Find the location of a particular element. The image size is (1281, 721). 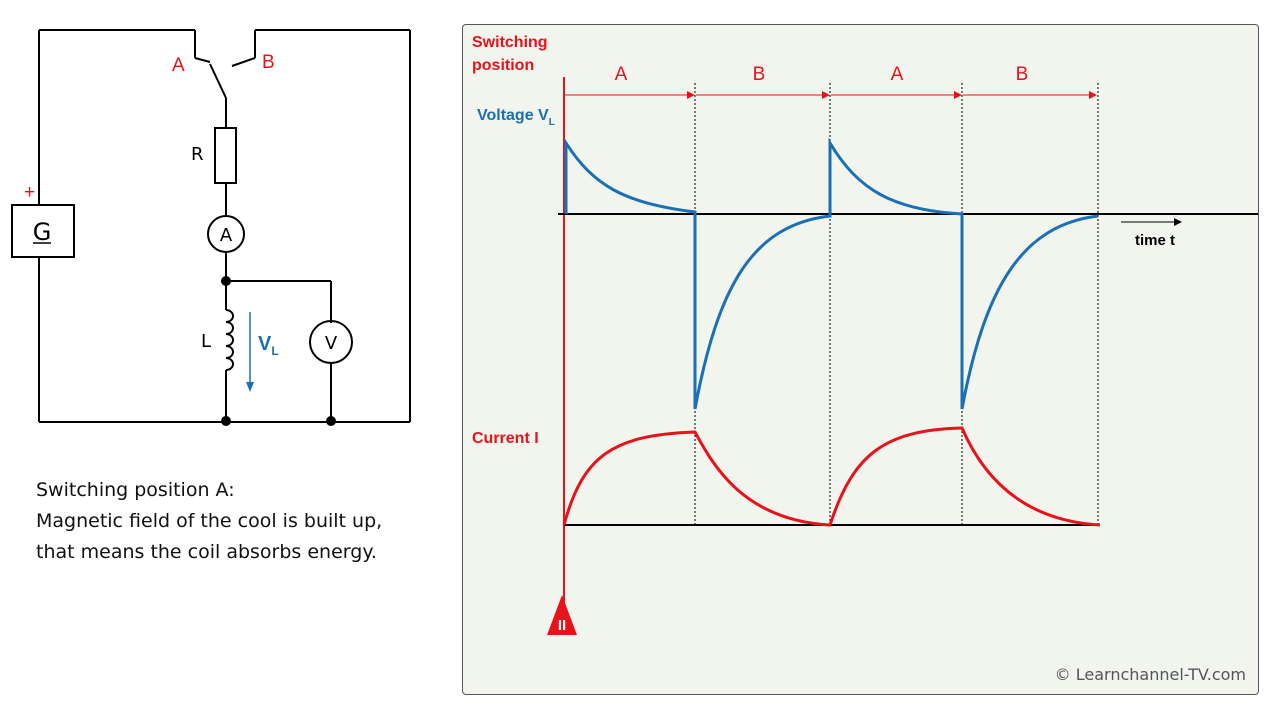

phase-label-4: B is located at coordinates (1022, 74).